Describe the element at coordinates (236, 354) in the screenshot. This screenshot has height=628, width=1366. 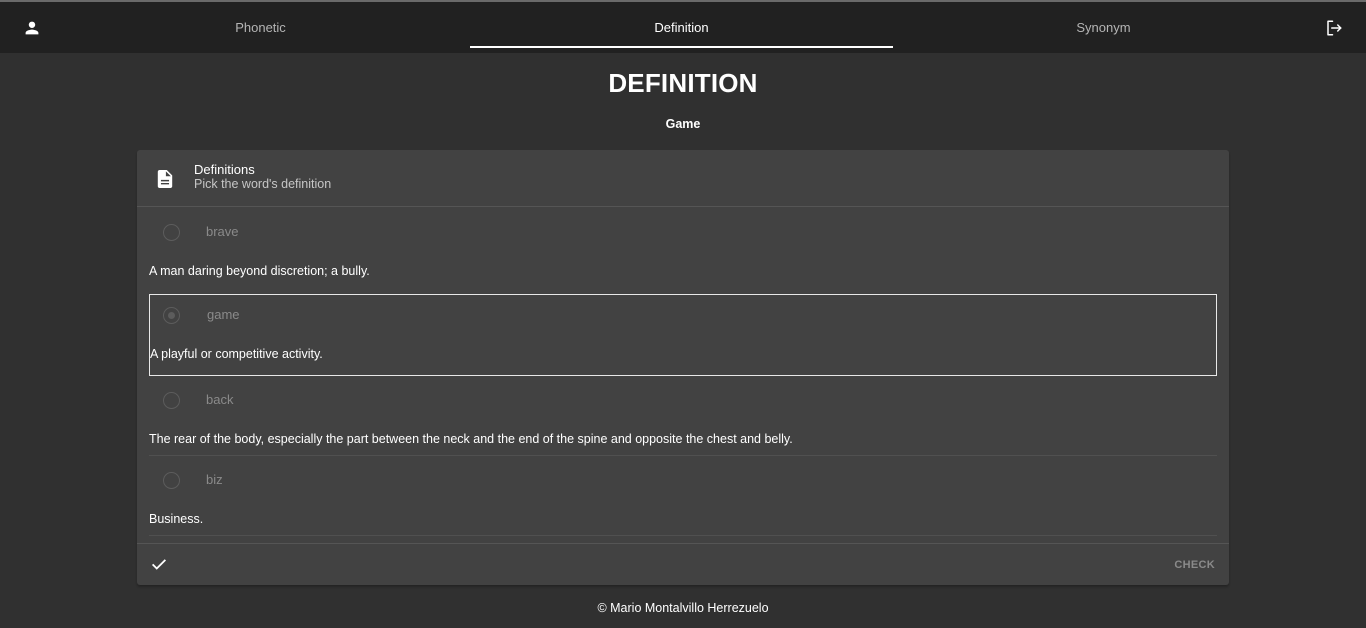
I see `option-definition: A playful or competitive activity.` at that location.